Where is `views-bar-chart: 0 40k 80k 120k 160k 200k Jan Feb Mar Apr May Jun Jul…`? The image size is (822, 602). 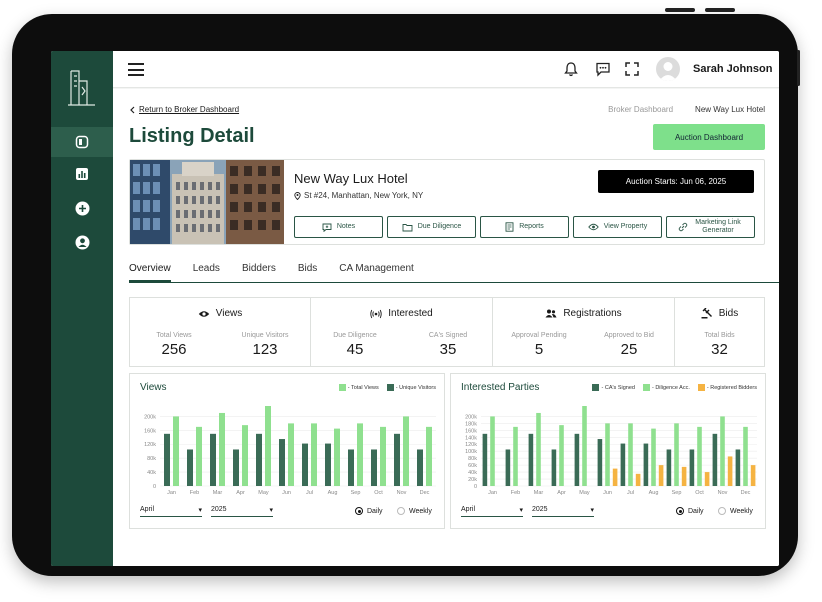
views-bar-chart: 0 40k 80k 120k 160k 200k Jan Feb Mar Apr May Jun Jul… is located at coordinates (290, 451).